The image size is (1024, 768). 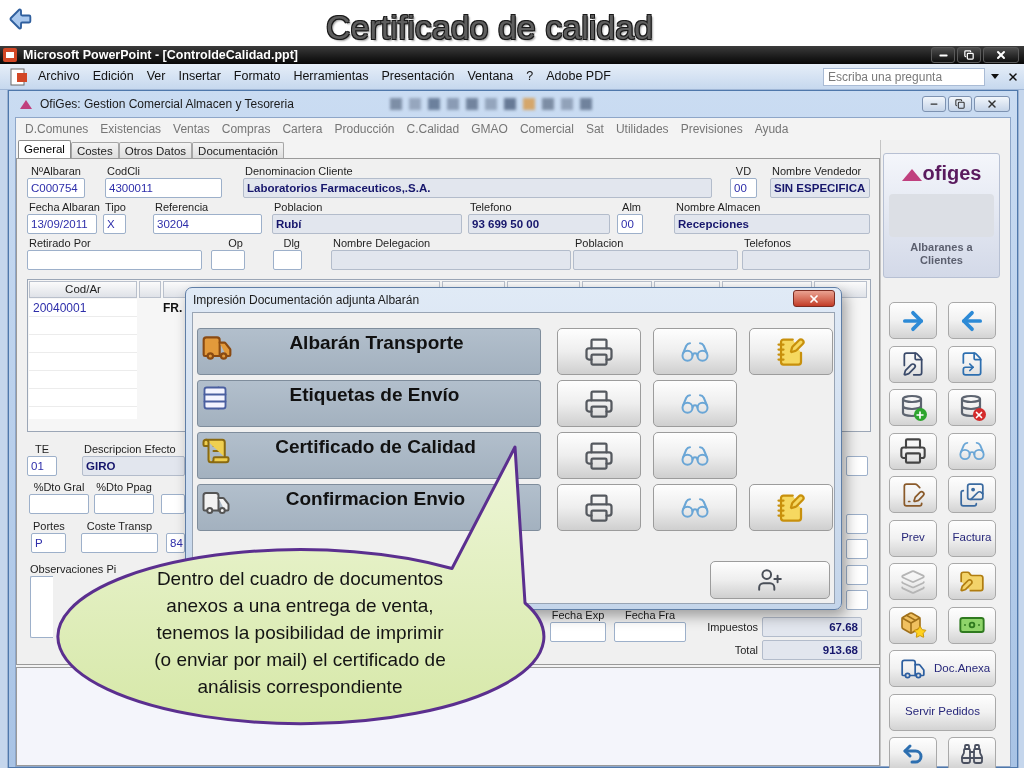 What do you see at coordinates (48, 543) in the screenshot?
I see `input-field: P` at bounding box center [48, 543].